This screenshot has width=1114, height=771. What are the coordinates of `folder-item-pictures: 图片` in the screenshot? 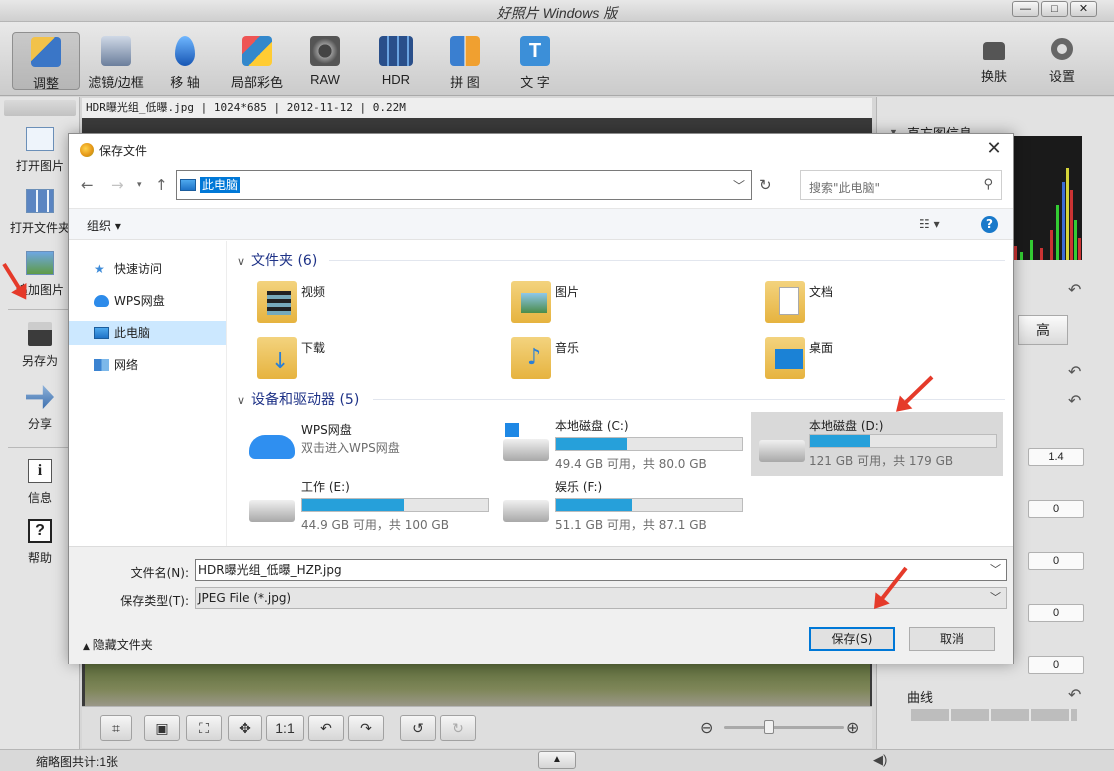 It's located at (626, 306).